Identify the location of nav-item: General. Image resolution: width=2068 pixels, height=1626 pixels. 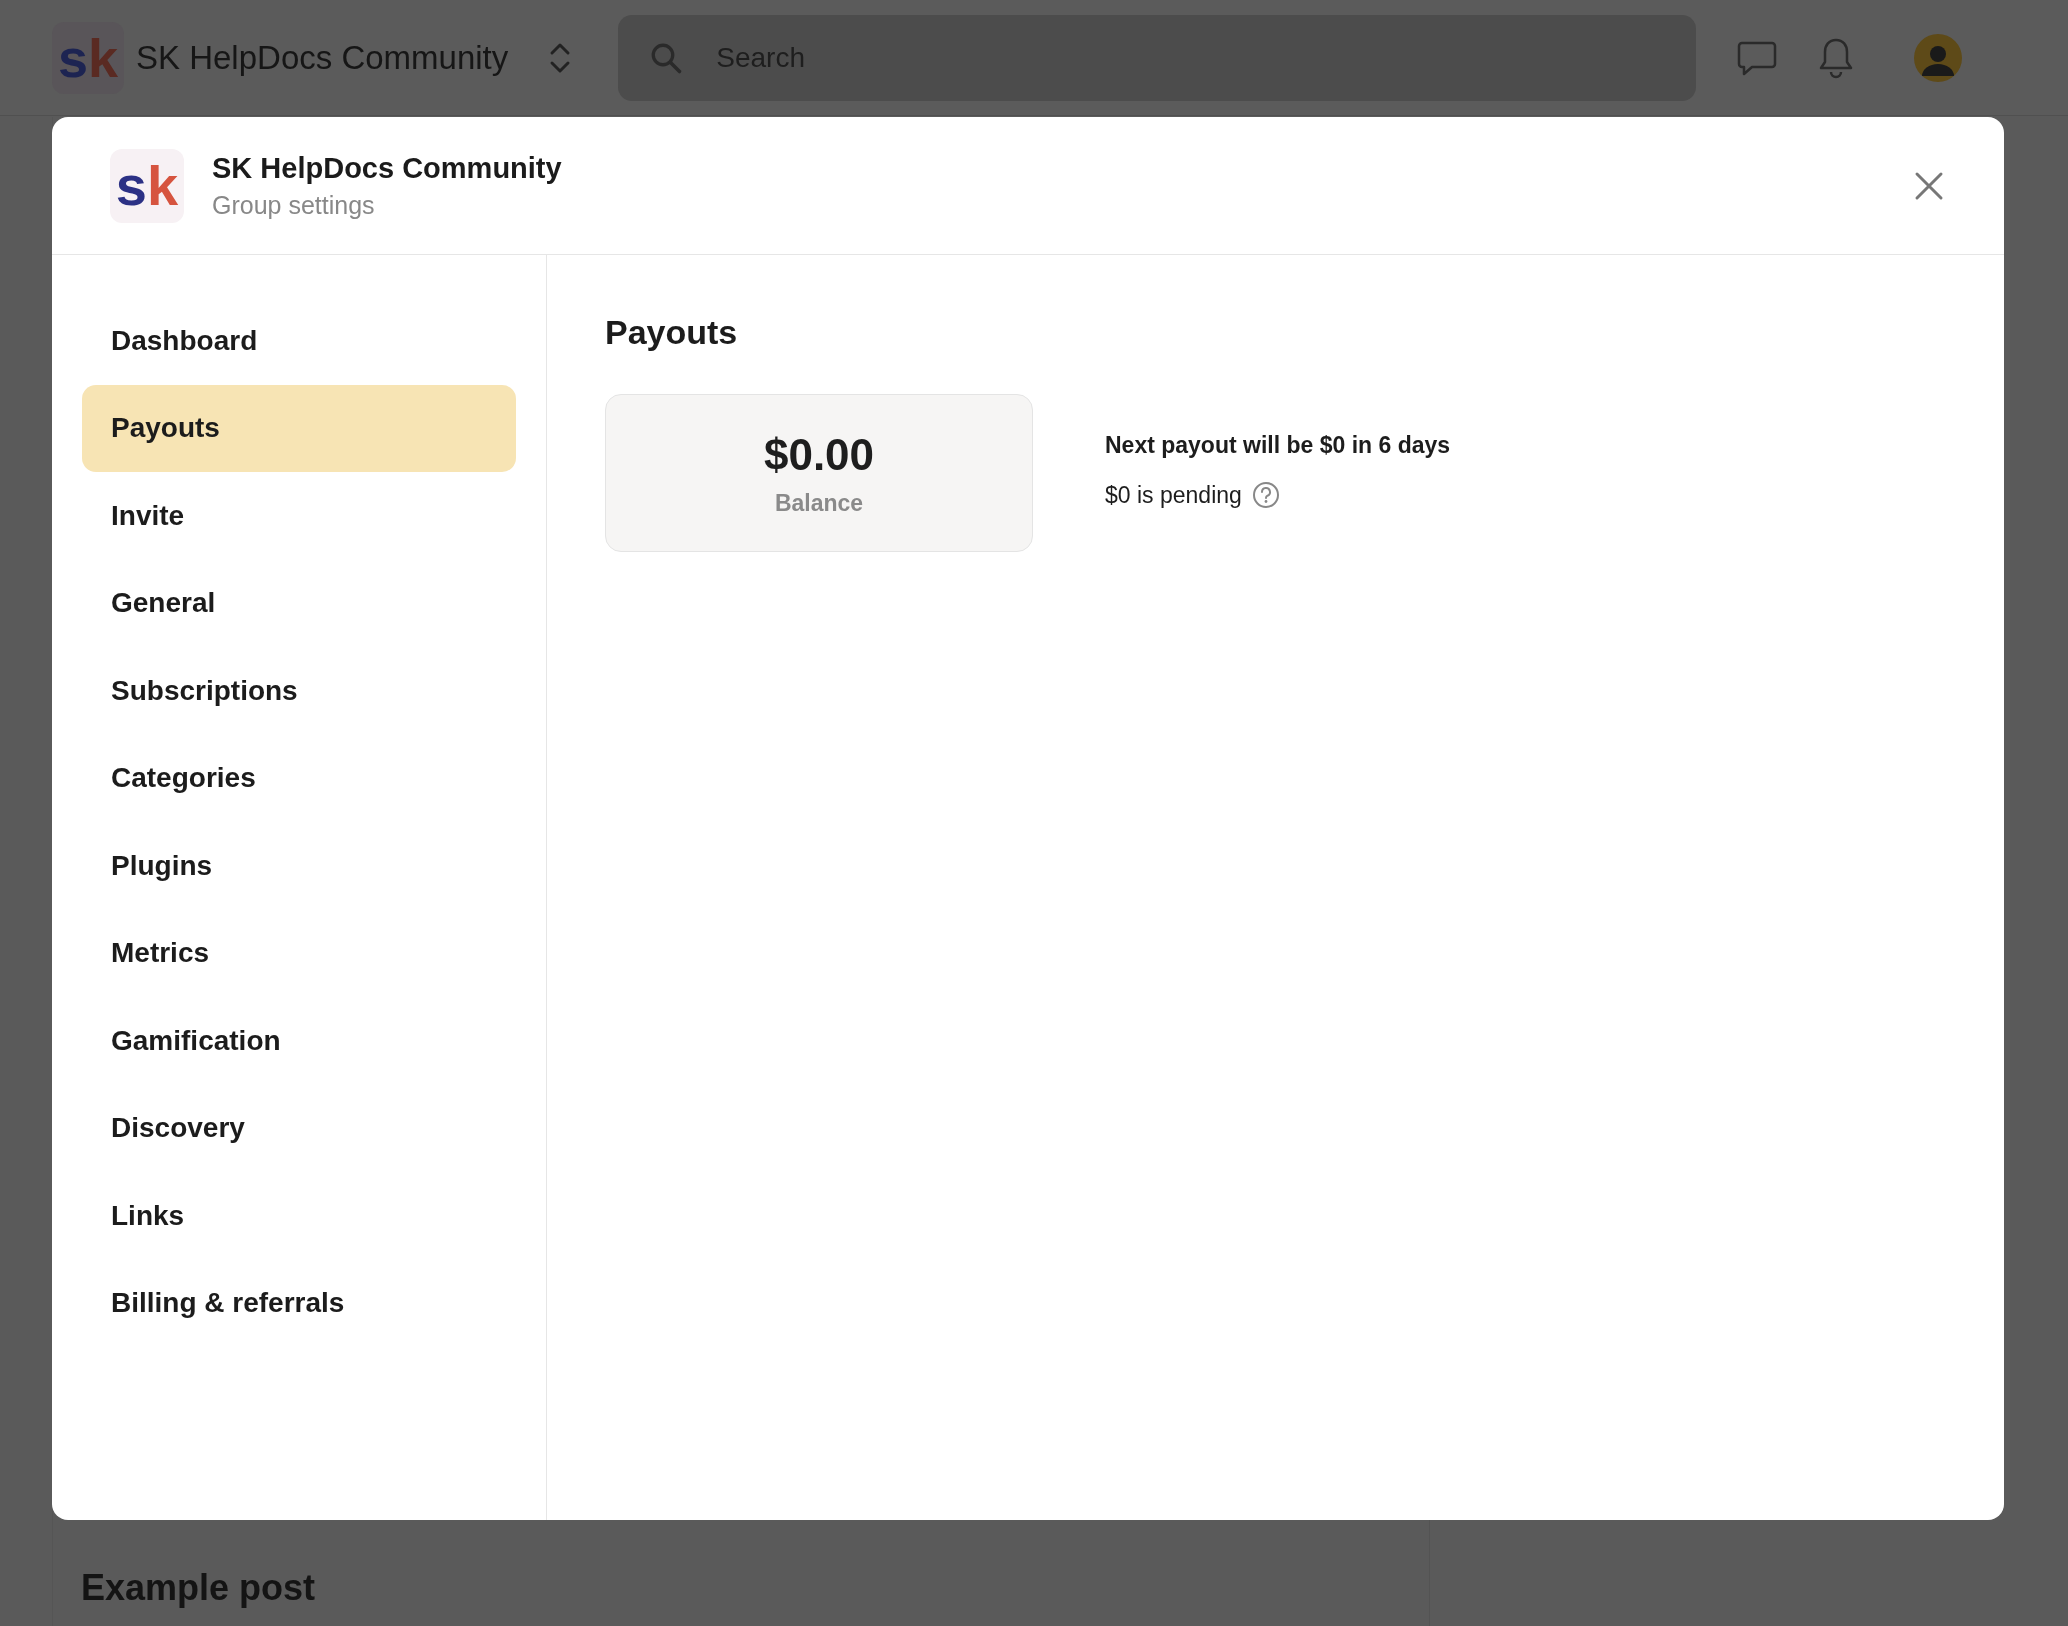
(299, 603).